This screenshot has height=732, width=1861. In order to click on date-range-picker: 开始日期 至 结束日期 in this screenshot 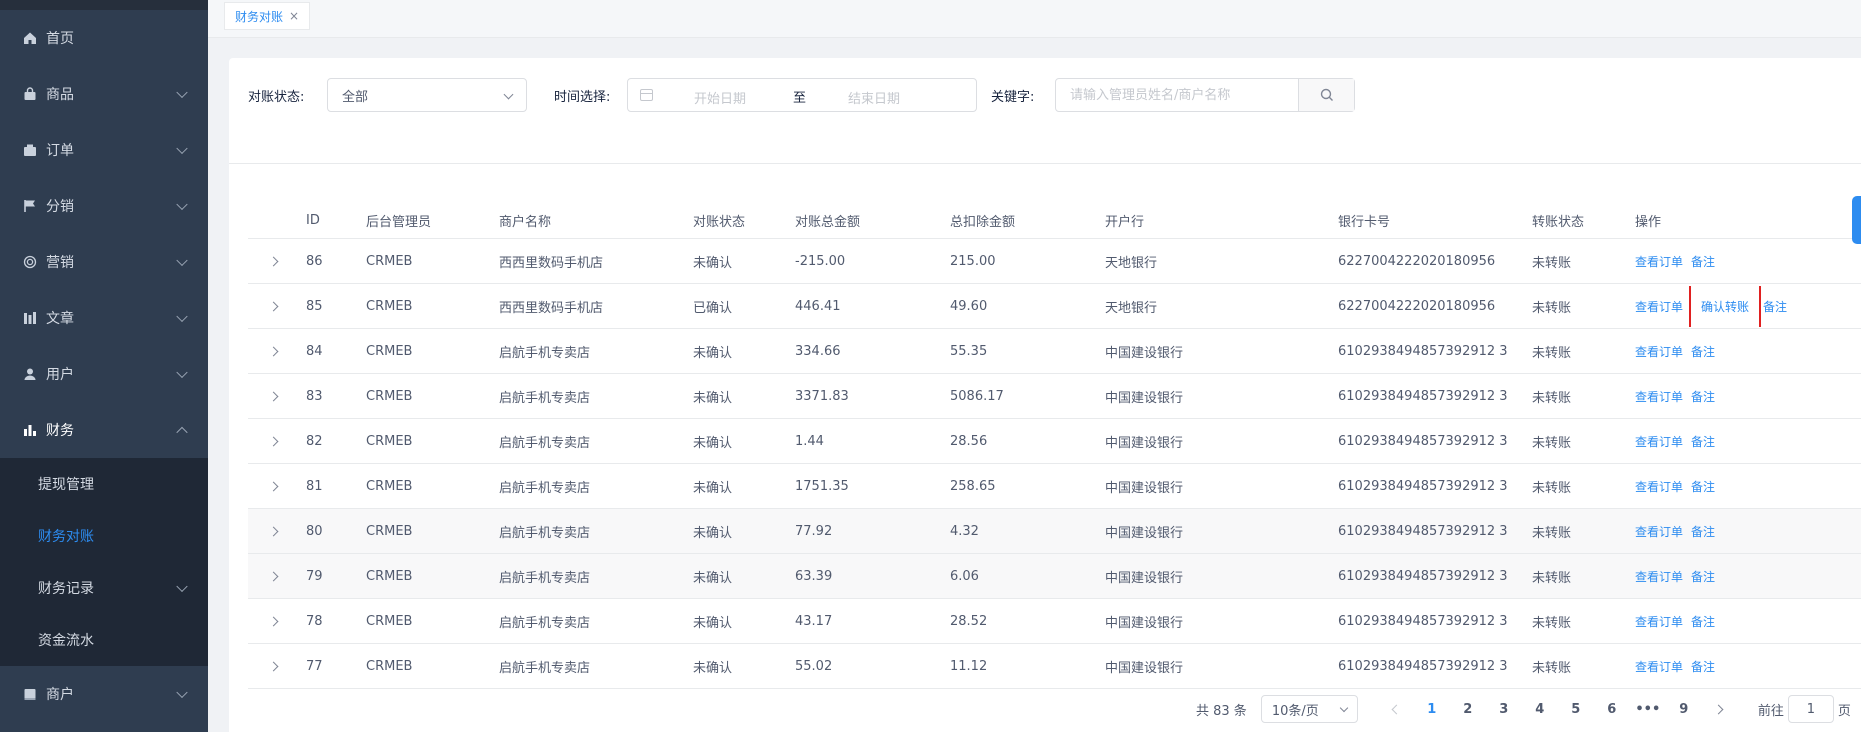, I will do `click(802, 95)`.